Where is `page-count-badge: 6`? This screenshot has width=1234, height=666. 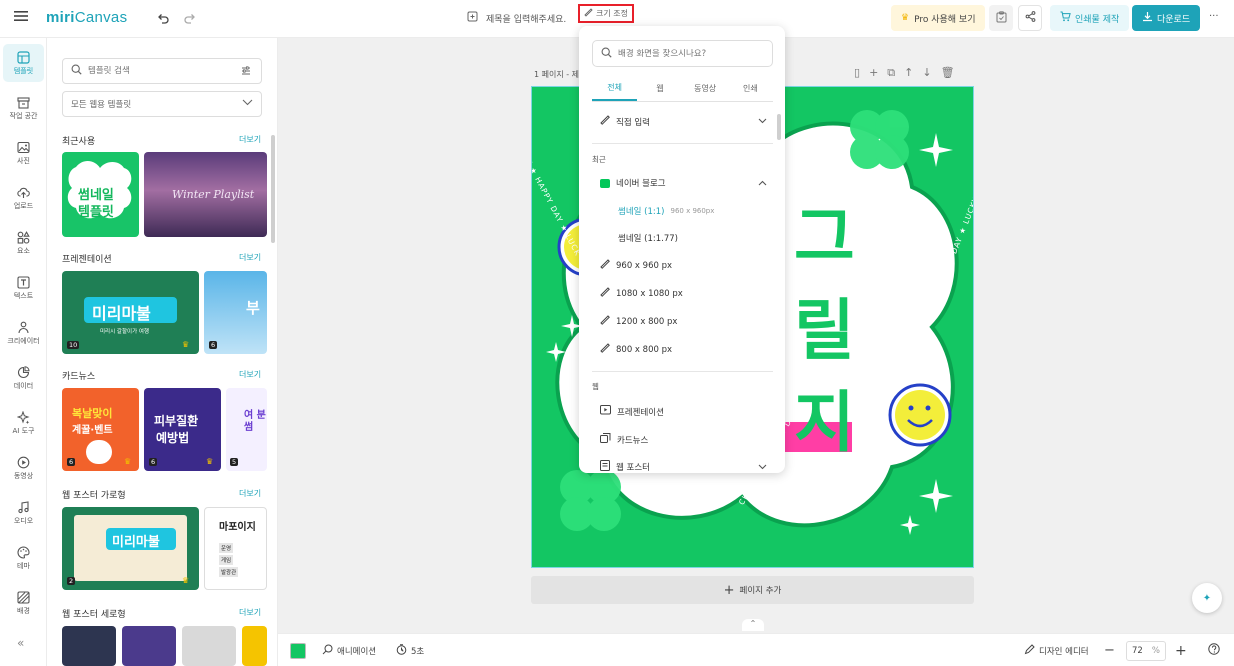
page-count-badge: 6 is located at coordinates (71, 462).